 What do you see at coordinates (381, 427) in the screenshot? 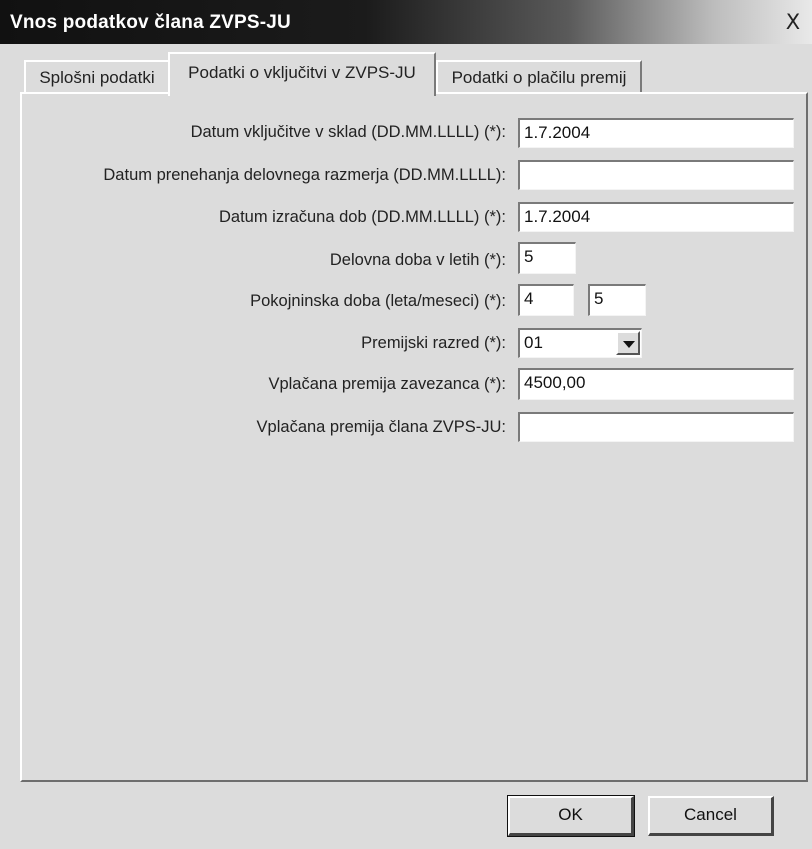
I see `member-premium-label: Vplačana premija člana ZVPS-JU:` at bounding box center [381, 427].